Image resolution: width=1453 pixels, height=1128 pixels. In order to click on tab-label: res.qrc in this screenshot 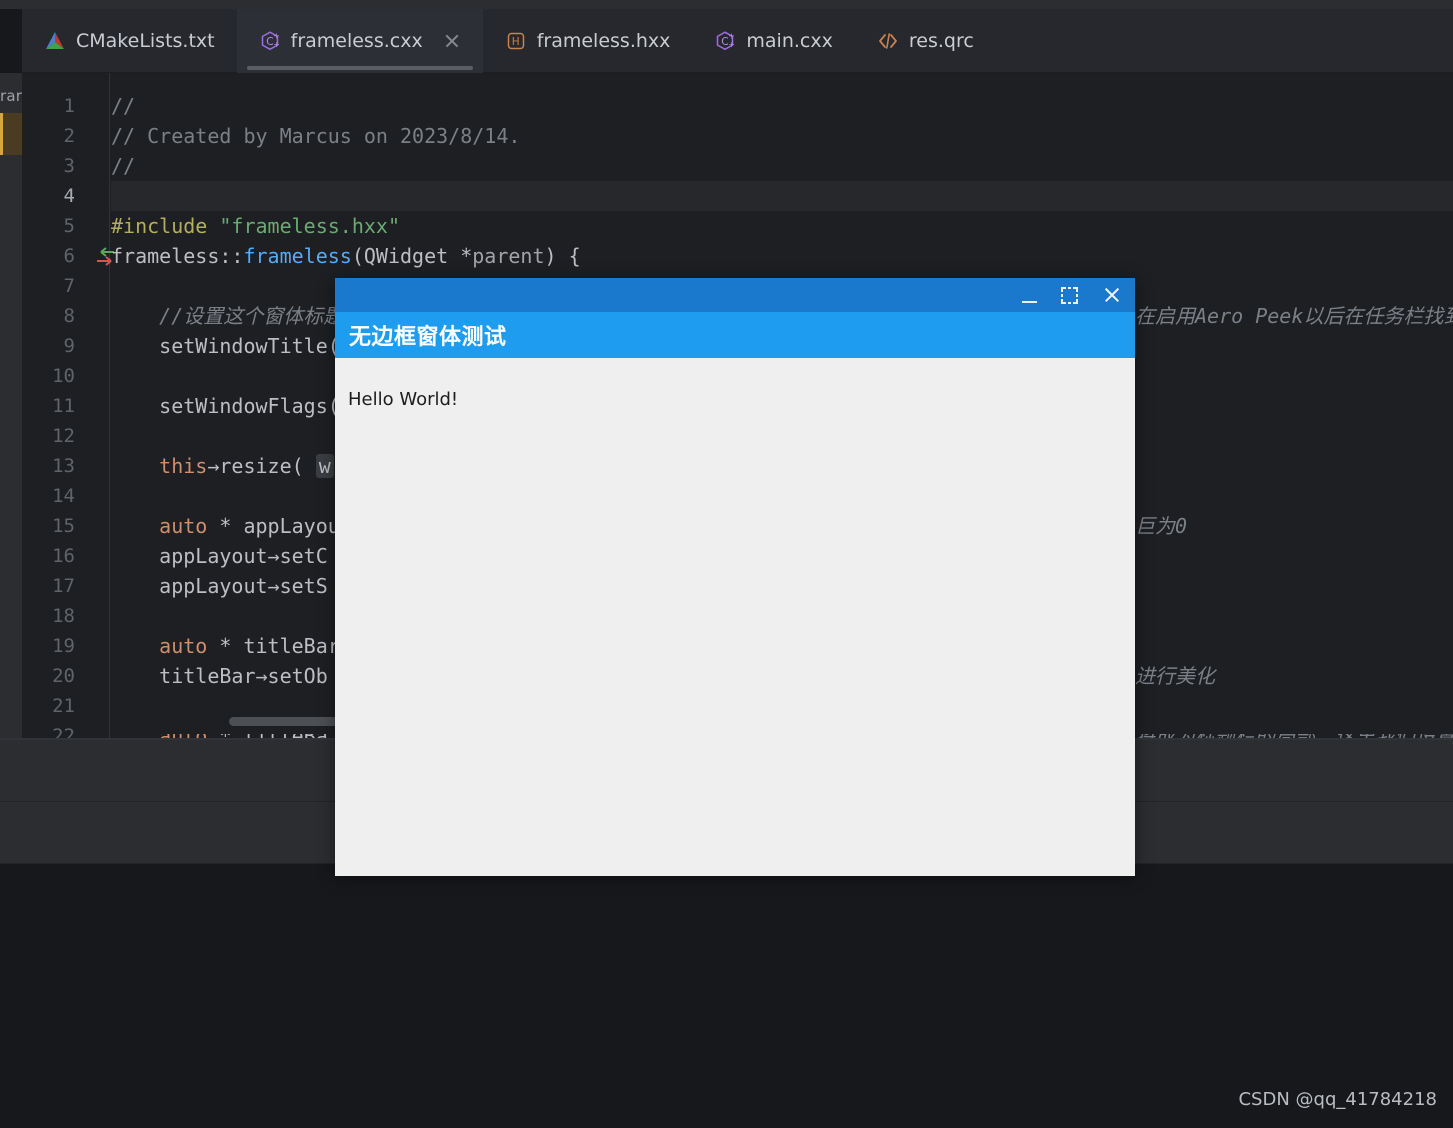, I will do `click(941, 41)`.